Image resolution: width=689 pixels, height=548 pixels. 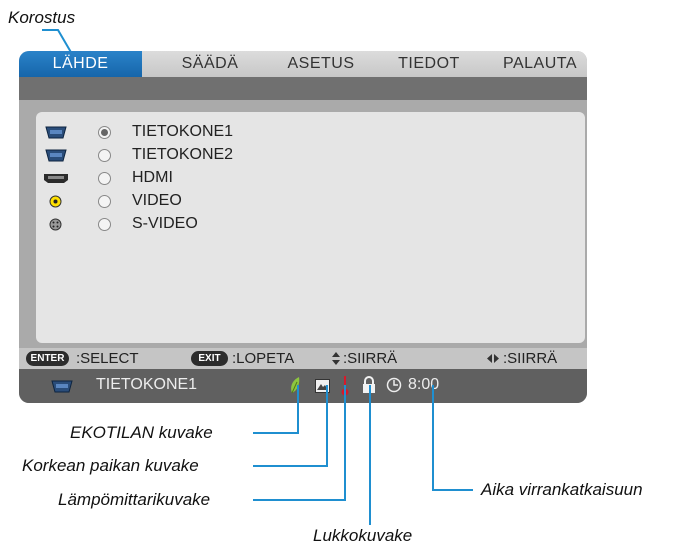 I want to click on callout-eco: EKOTILAN kuvake, so click(x=141, y=432).